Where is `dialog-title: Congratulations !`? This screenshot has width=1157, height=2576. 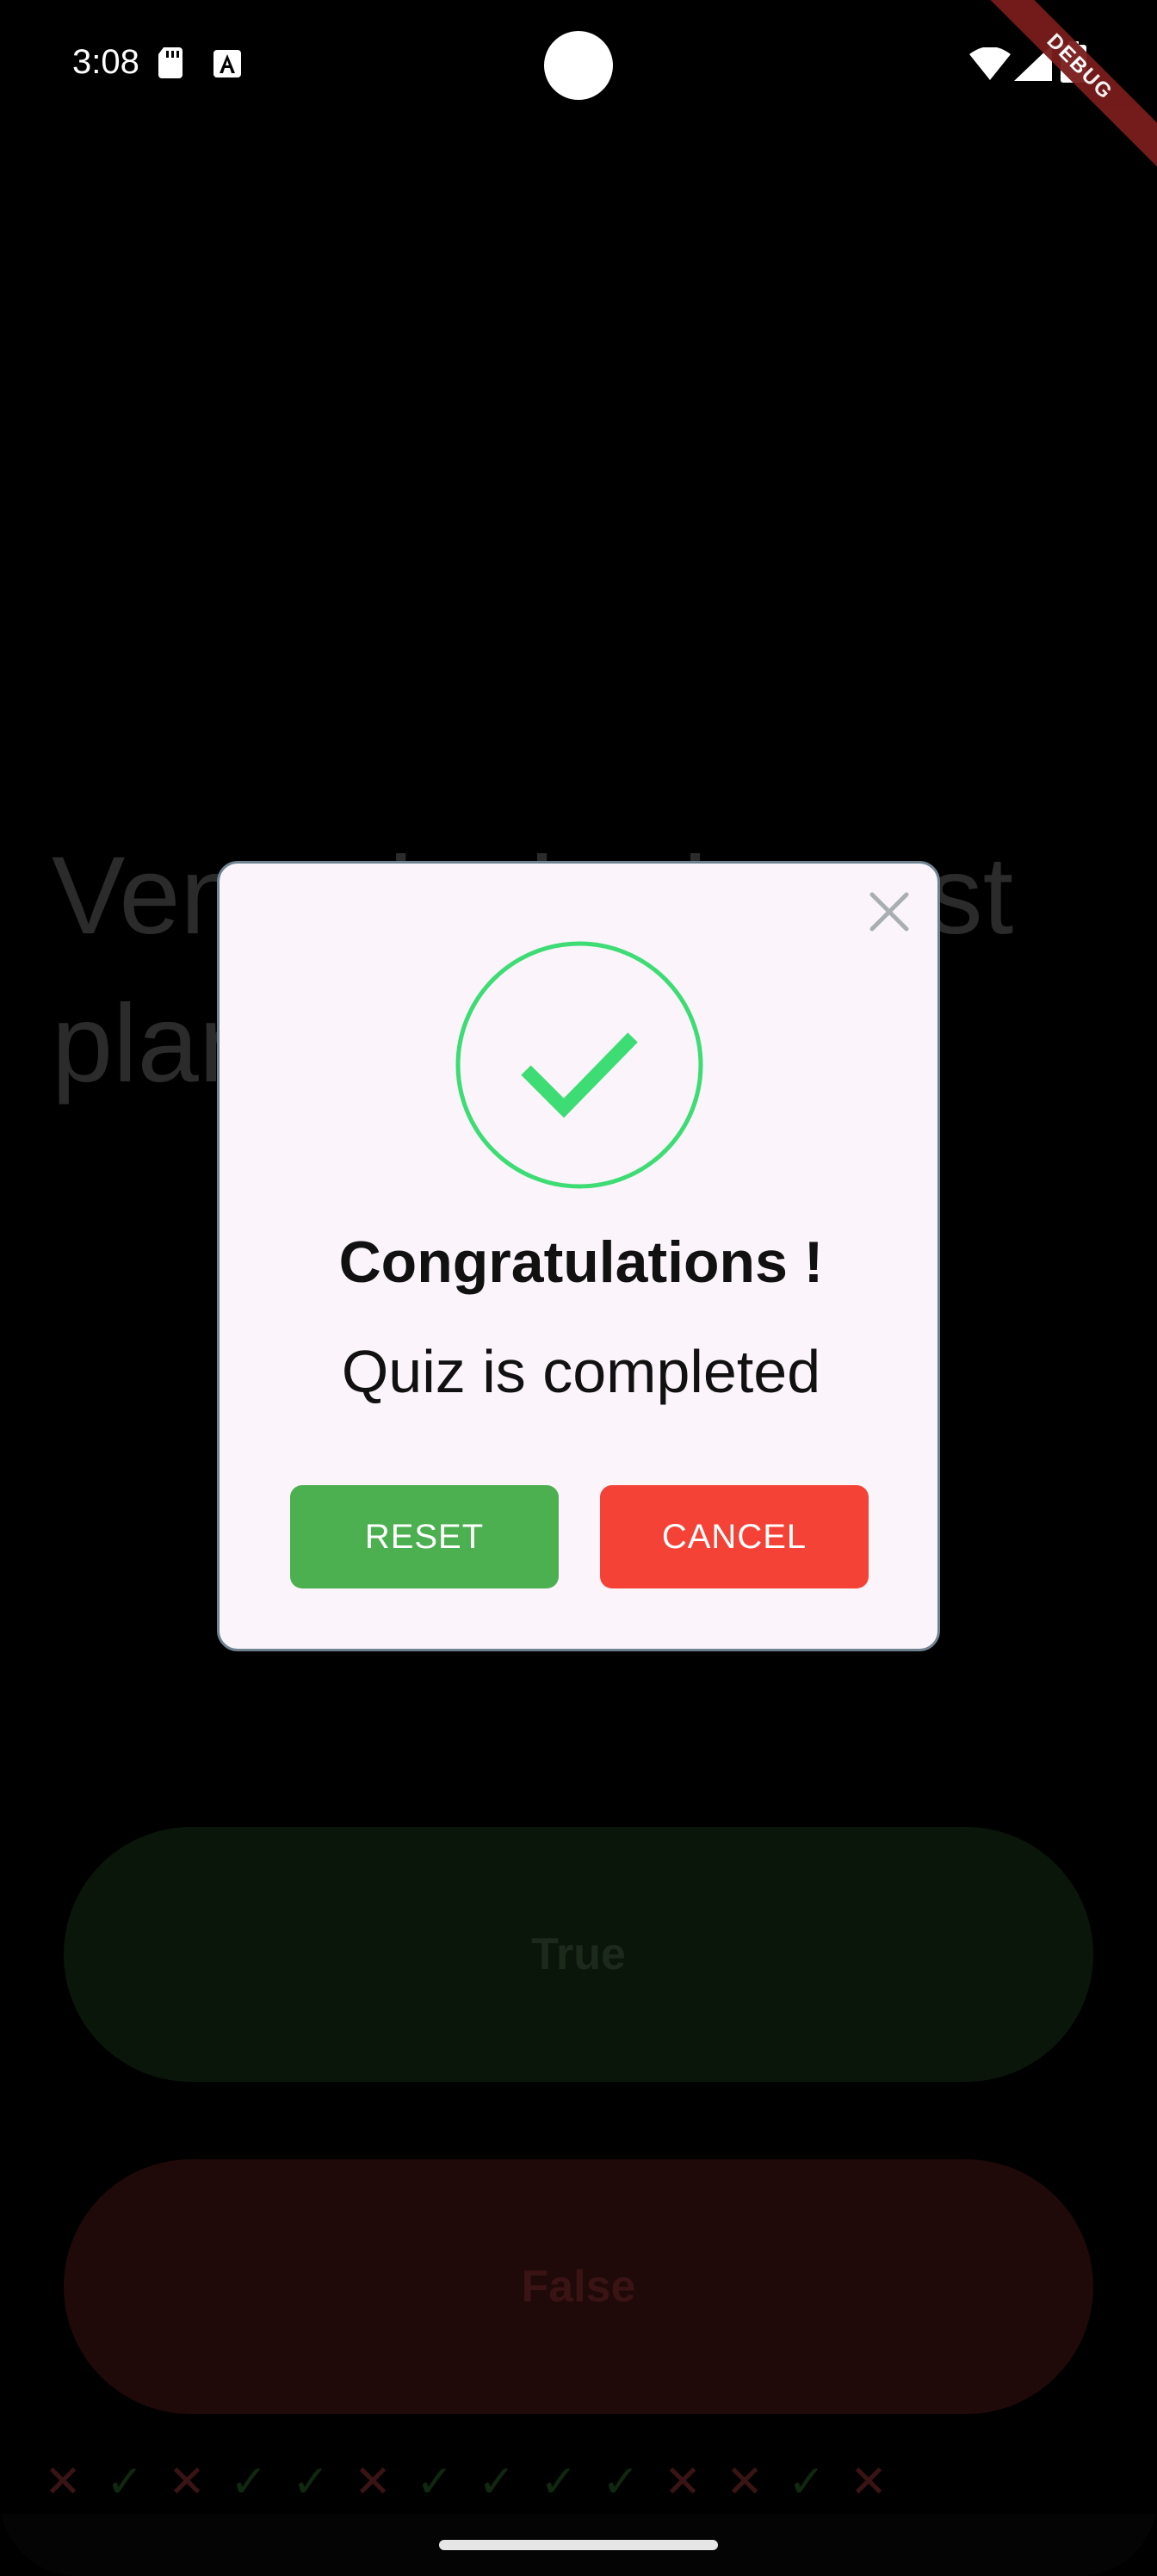 dialog-title: Congratulations ! is located at coordinates (581, 1262).